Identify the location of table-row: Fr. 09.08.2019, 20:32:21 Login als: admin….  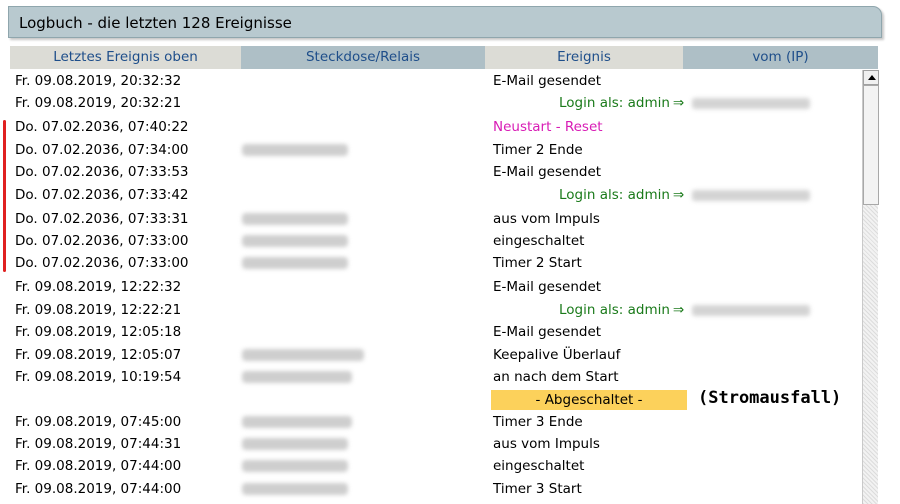
(436, 103).